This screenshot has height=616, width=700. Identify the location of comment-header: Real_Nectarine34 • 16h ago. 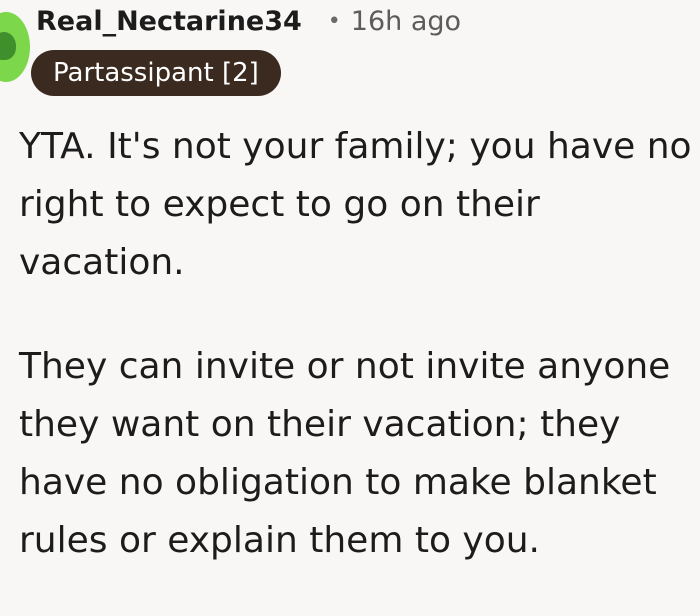
(248, 22).